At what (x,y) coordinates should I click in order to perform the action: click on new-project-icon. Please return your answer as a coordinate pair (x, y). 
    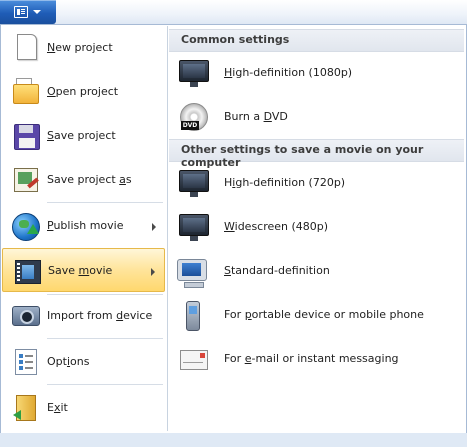
    Looking at the image, I should click on (25, 48).